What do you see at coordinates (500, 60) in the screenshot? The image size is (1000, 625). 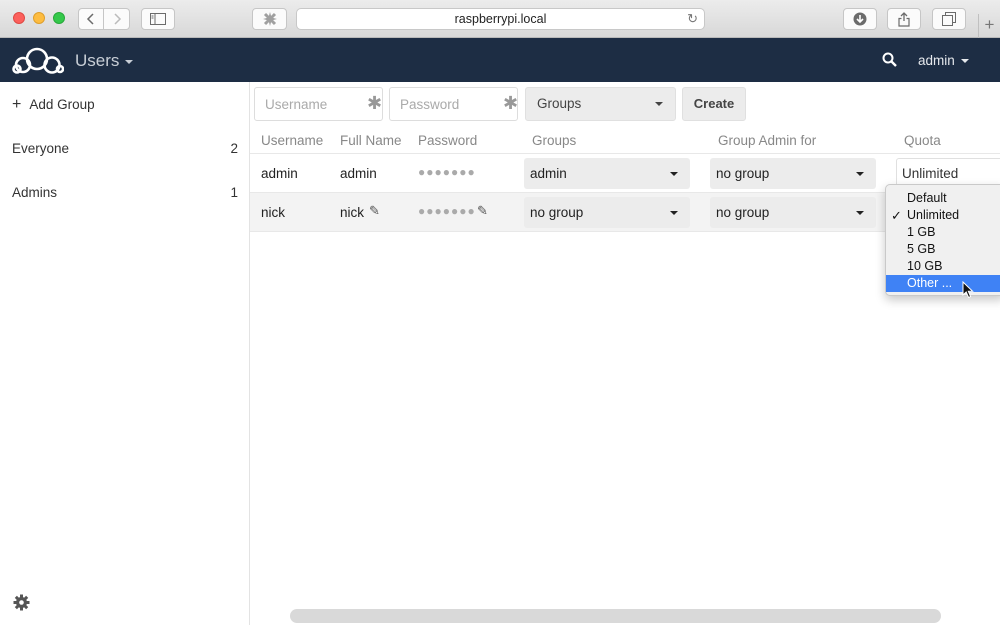 I see `app-header: Users admin` at bounding box center [500, 60].